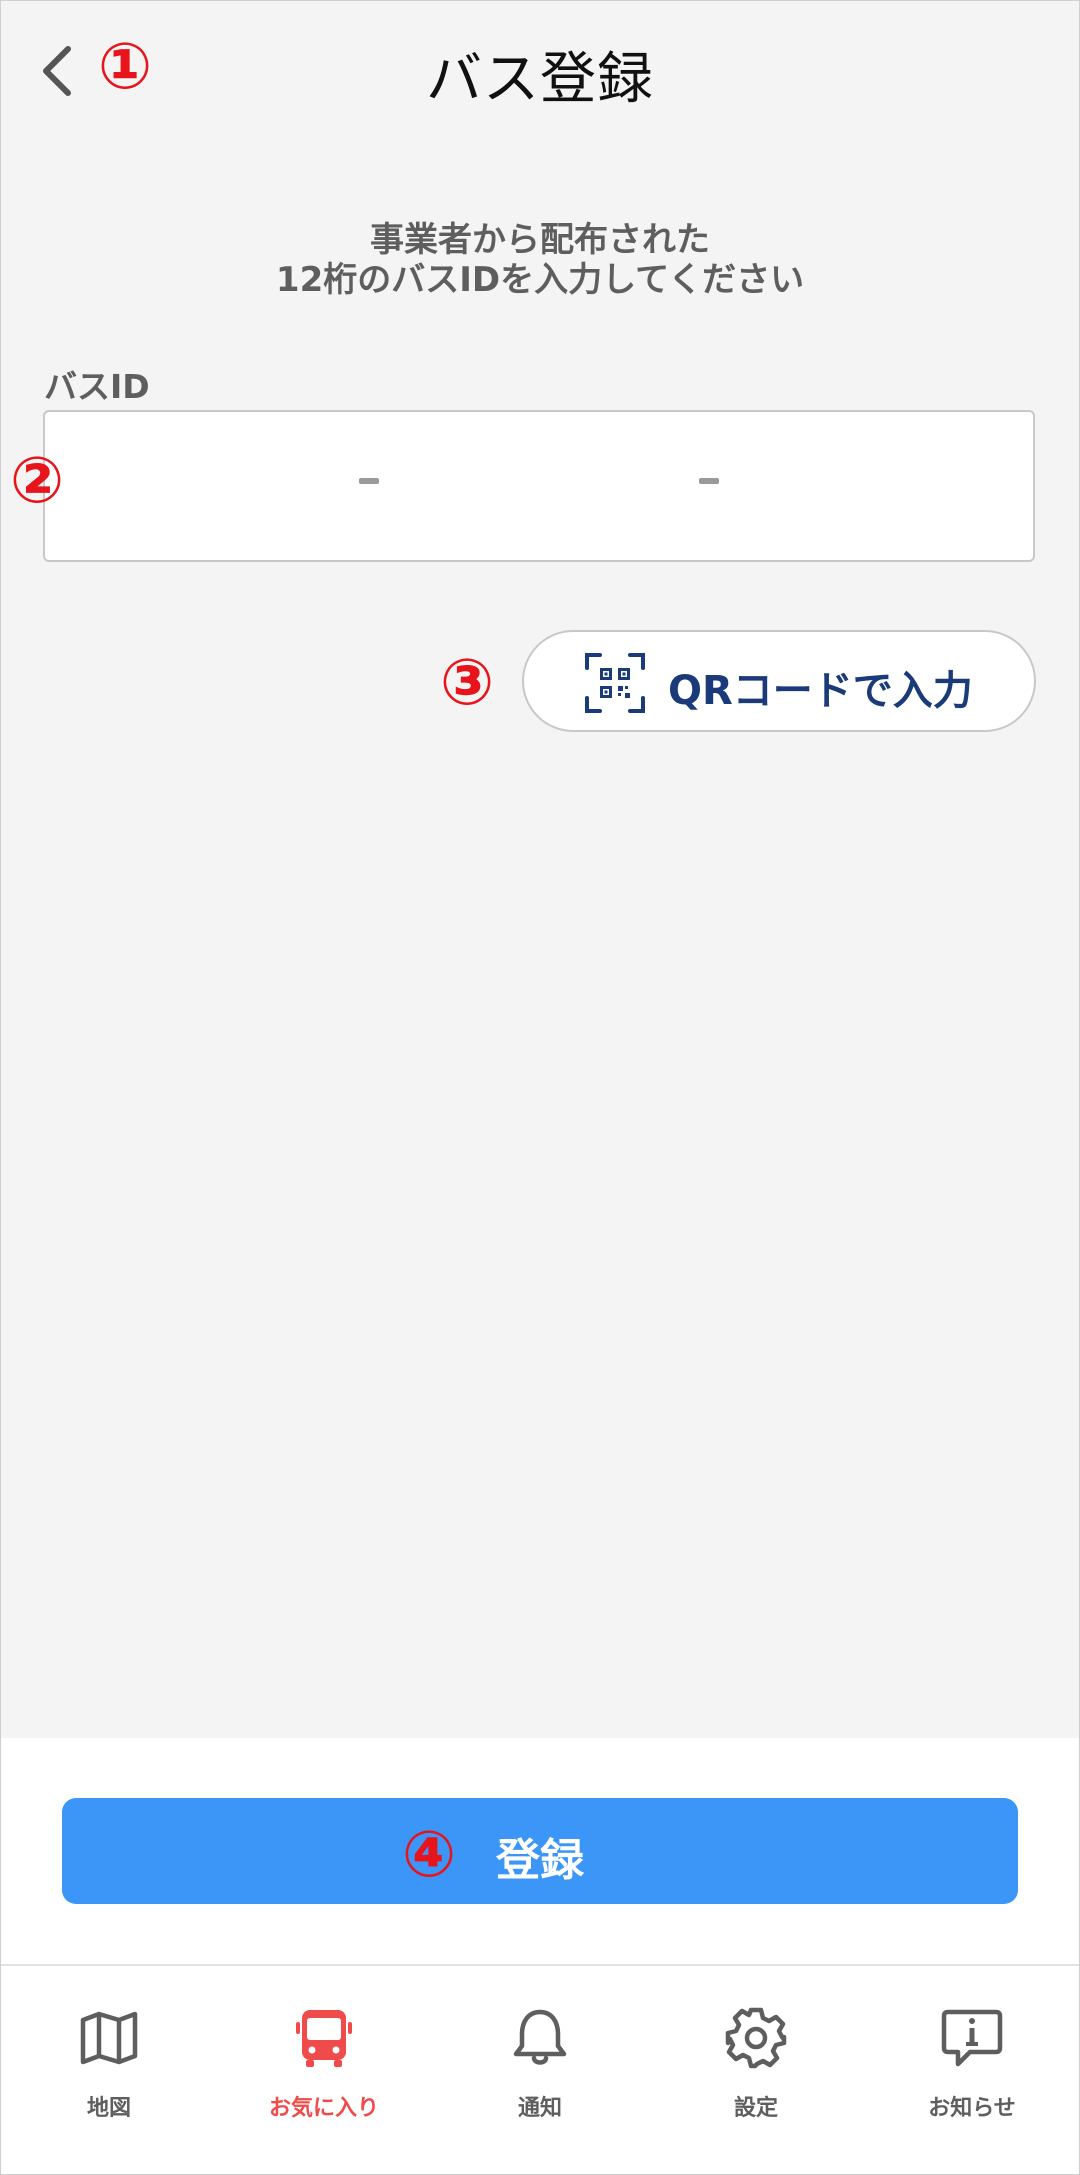 This screenshot has width=1080, height=2175. What do you see at coordinates (539, 486) in the screenshot?
I see `bus-id-input` at bounding box center [539, 486].